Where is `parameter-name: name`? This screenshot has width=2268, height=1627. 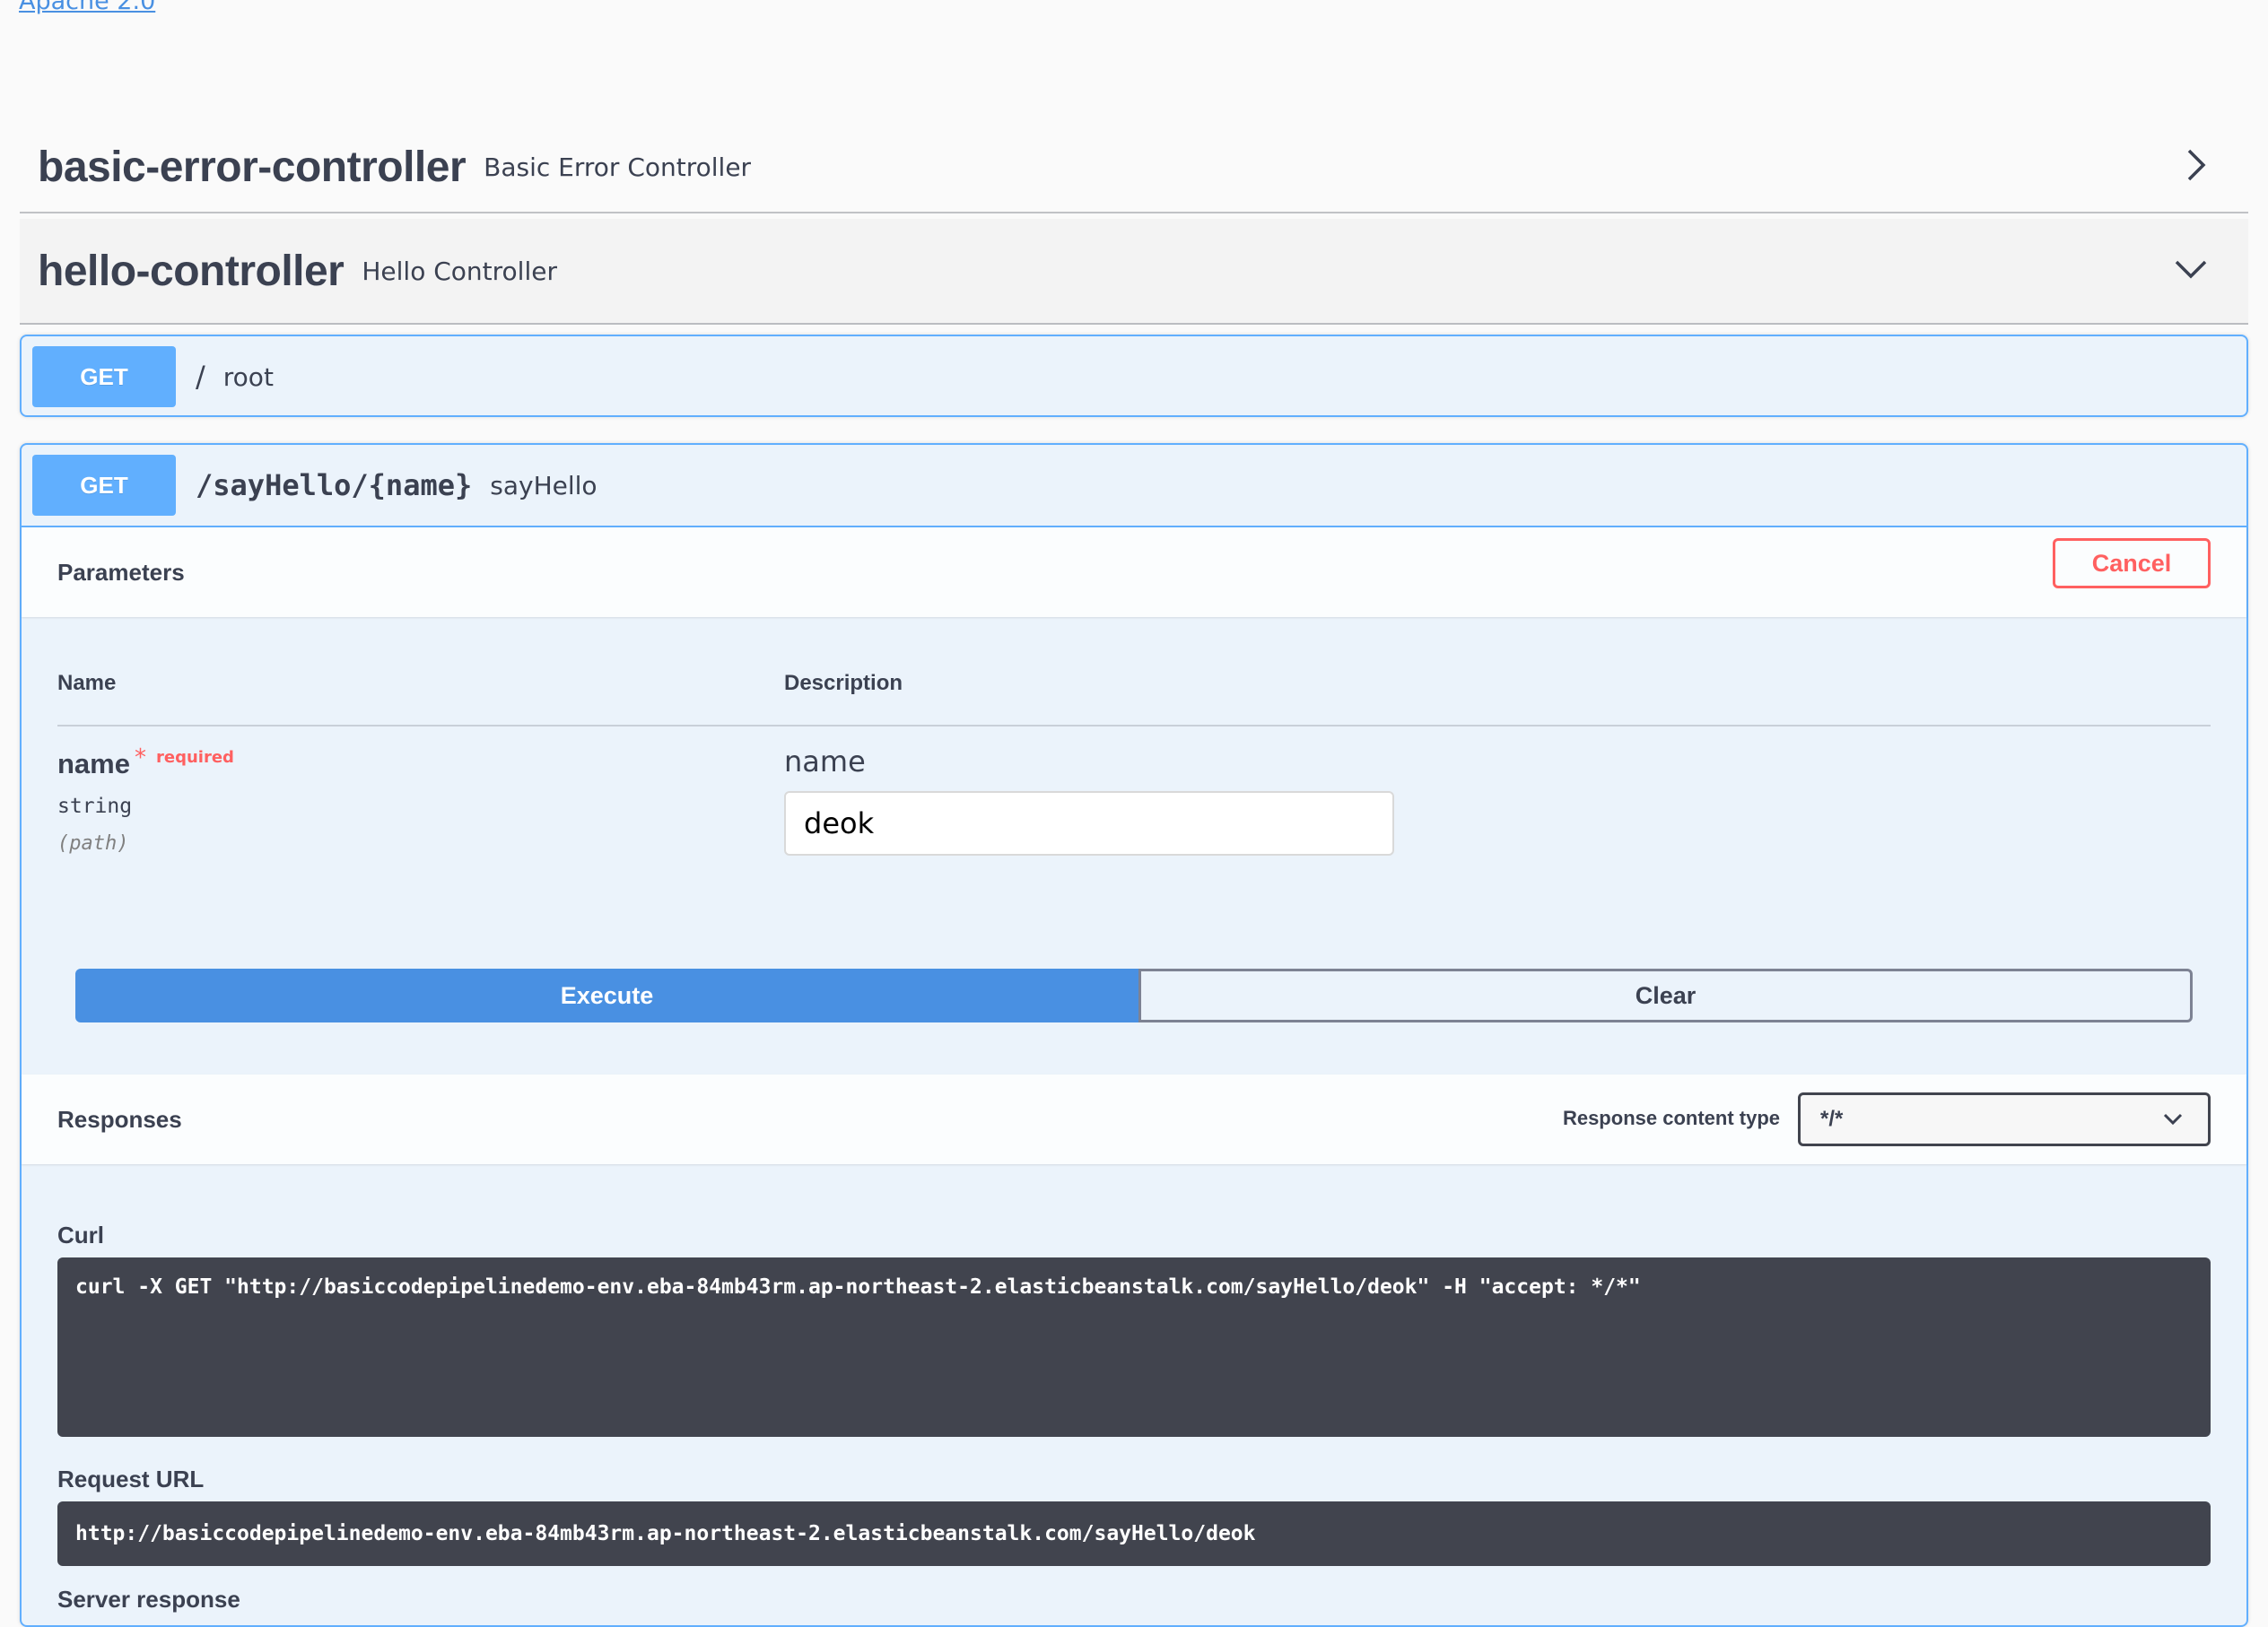
parameter-name: name is located at coordinates (93, 763).